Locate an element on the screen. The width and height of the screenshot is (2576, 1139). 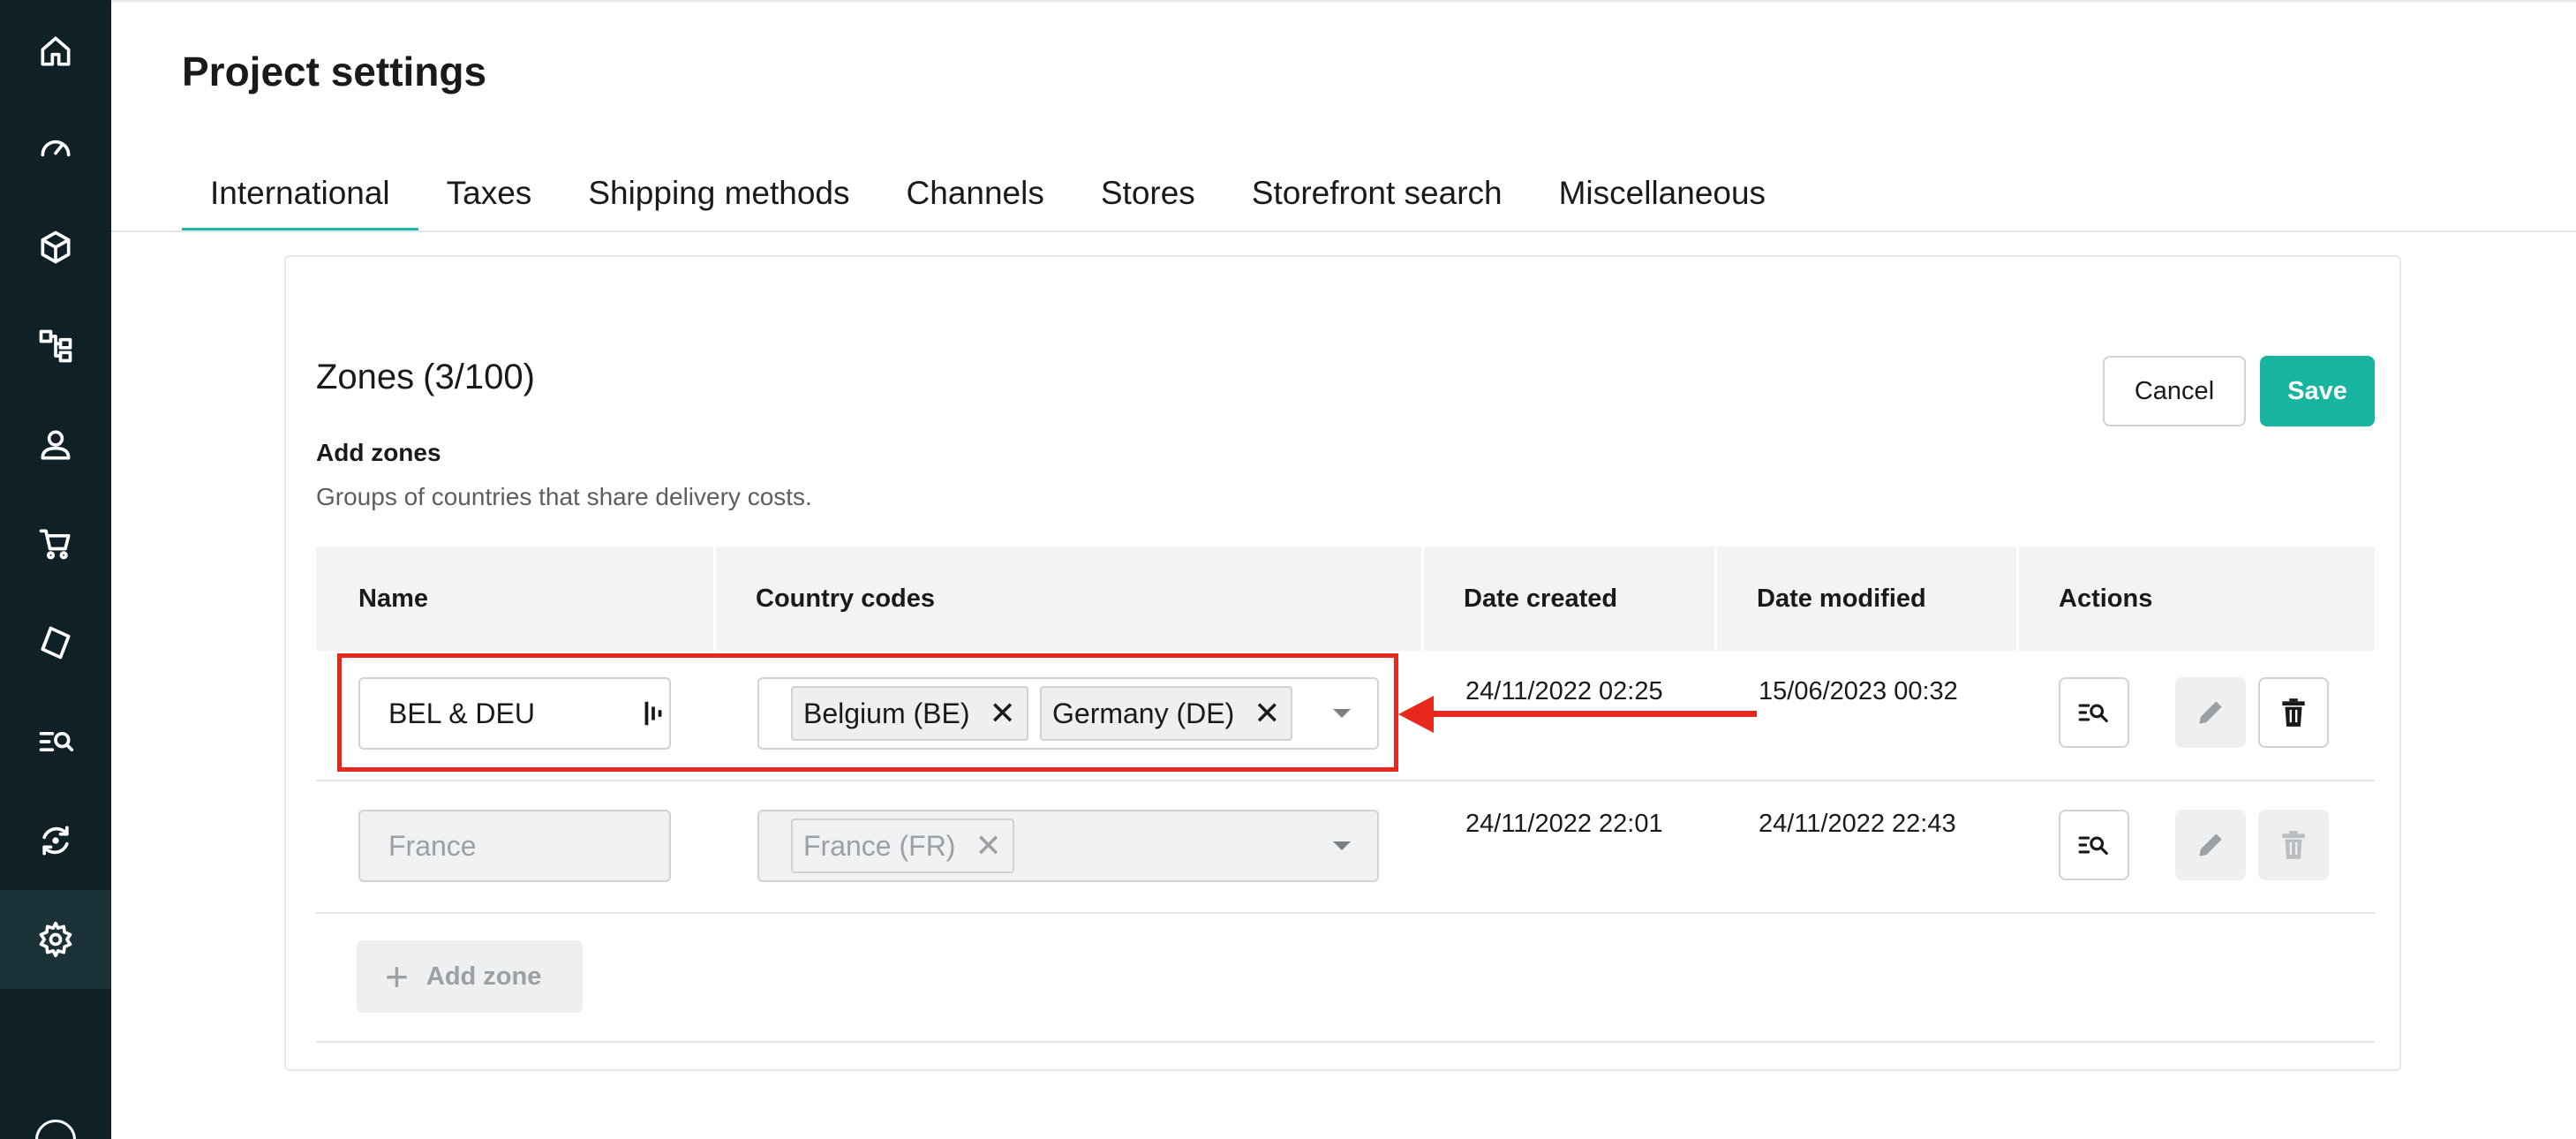
orders-icon is located at coordinates (55, 545).